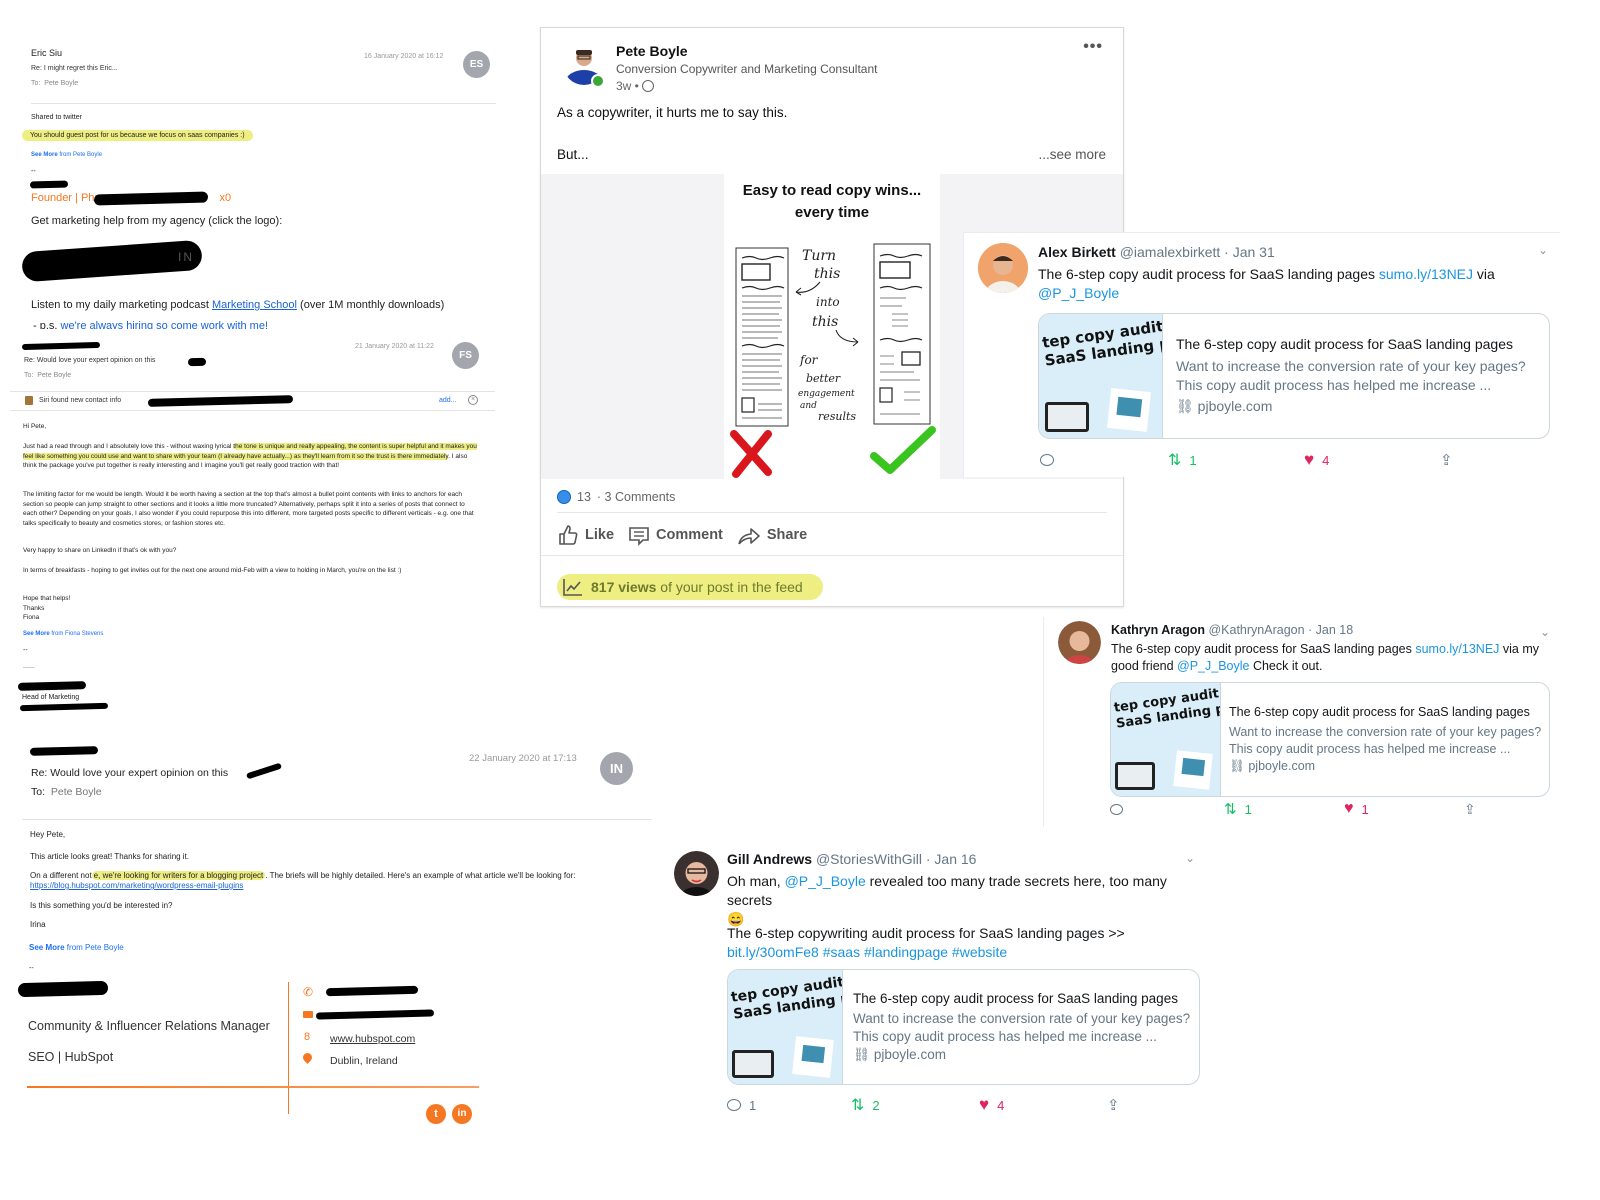  Describe the element at coordinates (1093, 47) in the screenshot. I see `more-options-button: •••` at that location.